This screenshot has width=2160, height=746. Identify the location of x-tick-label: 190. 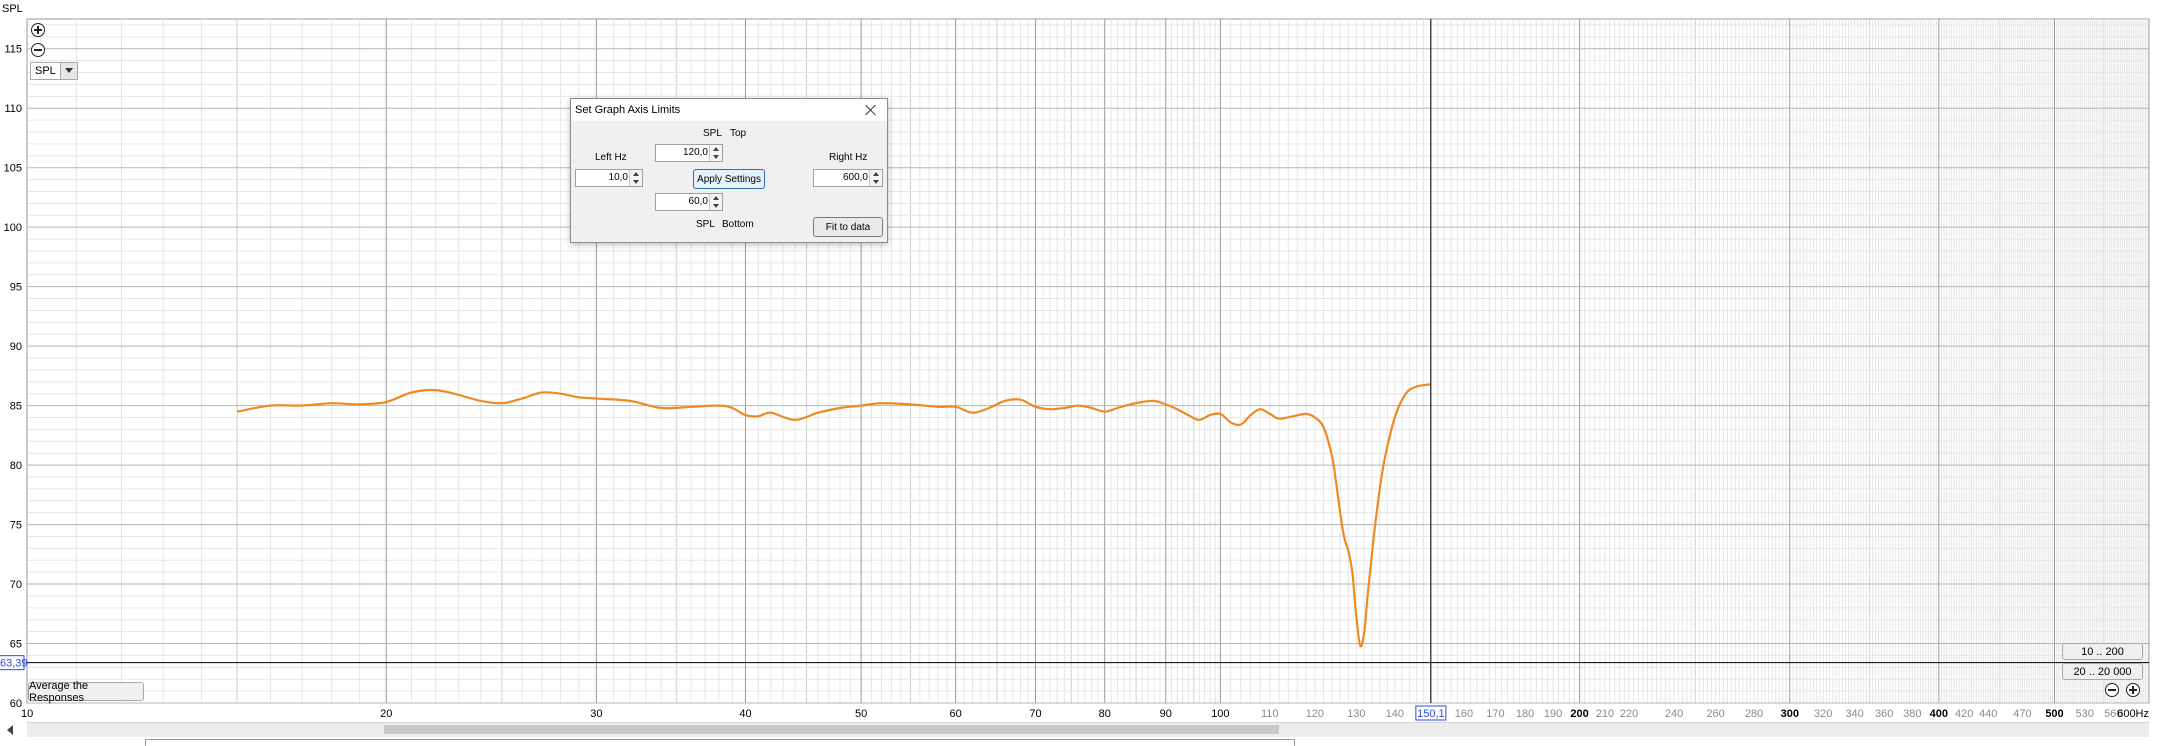
(1553, 714).